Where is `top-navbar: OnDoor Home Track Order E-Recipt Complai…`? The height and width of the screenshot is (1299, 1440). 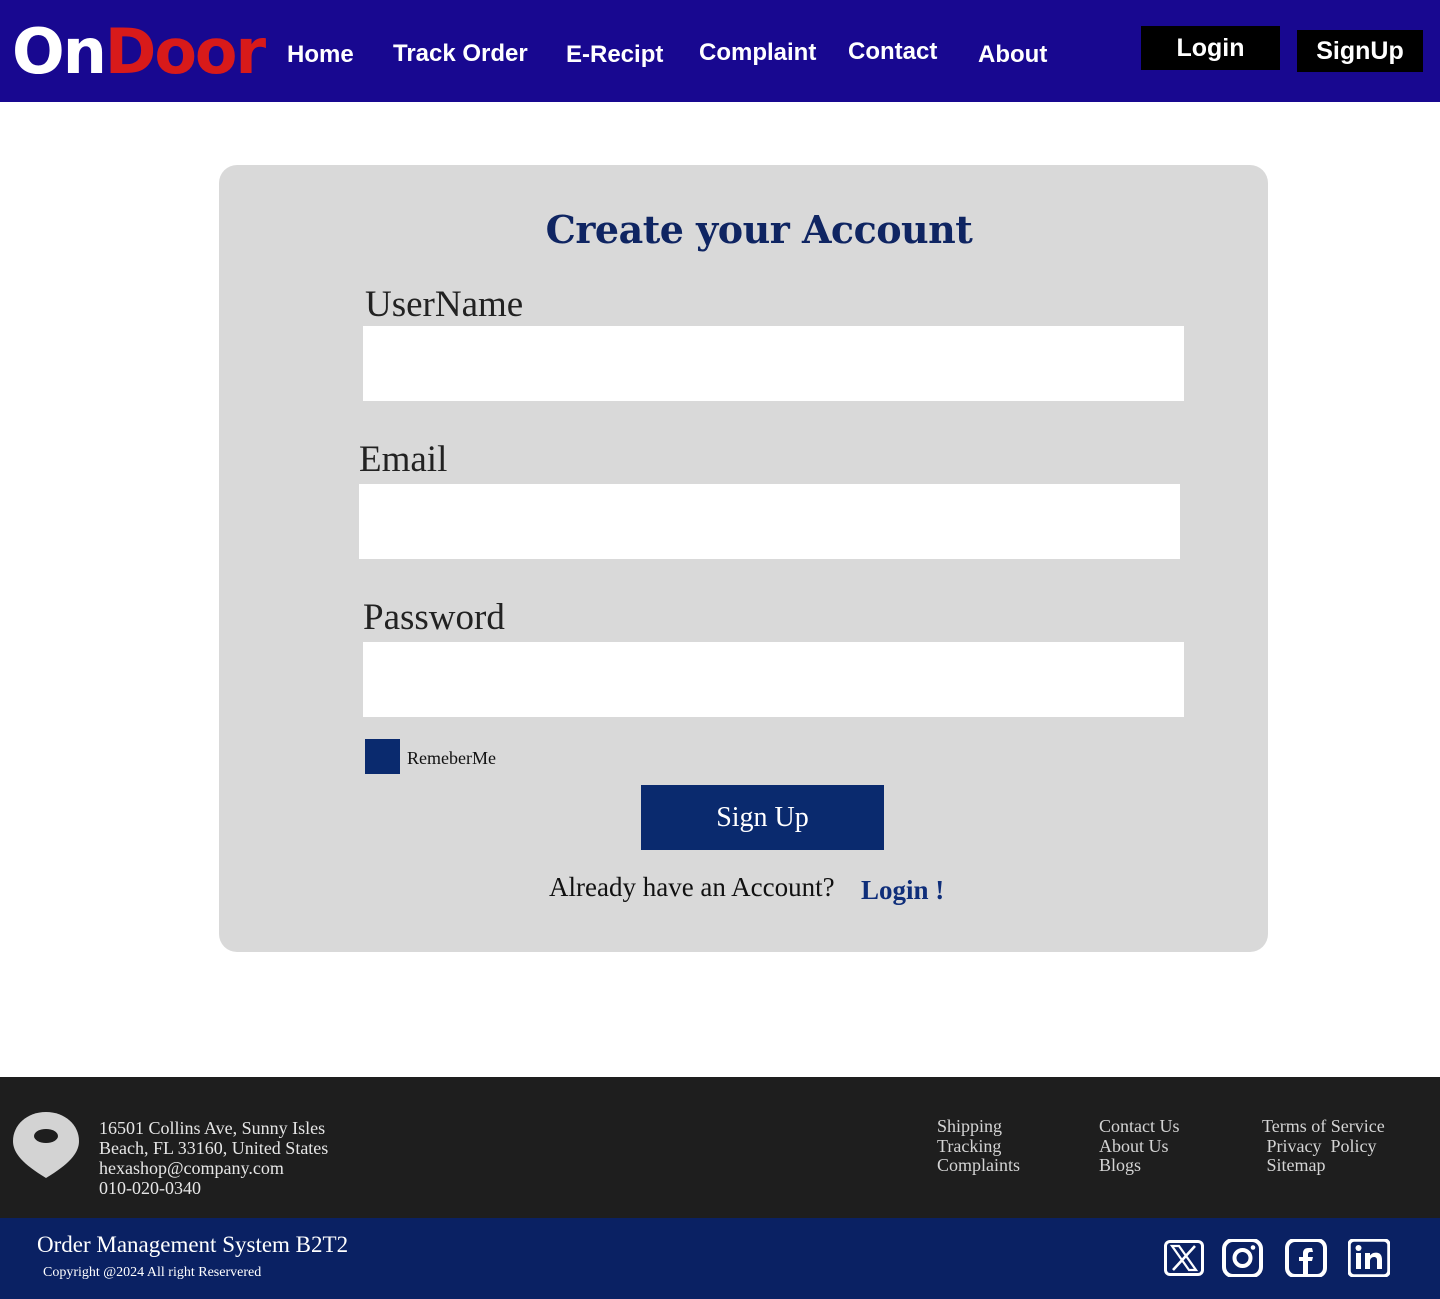 top-navbar: OnDoor Home Track Order E-Recipt Complai… is located at coordinates (720, 51).